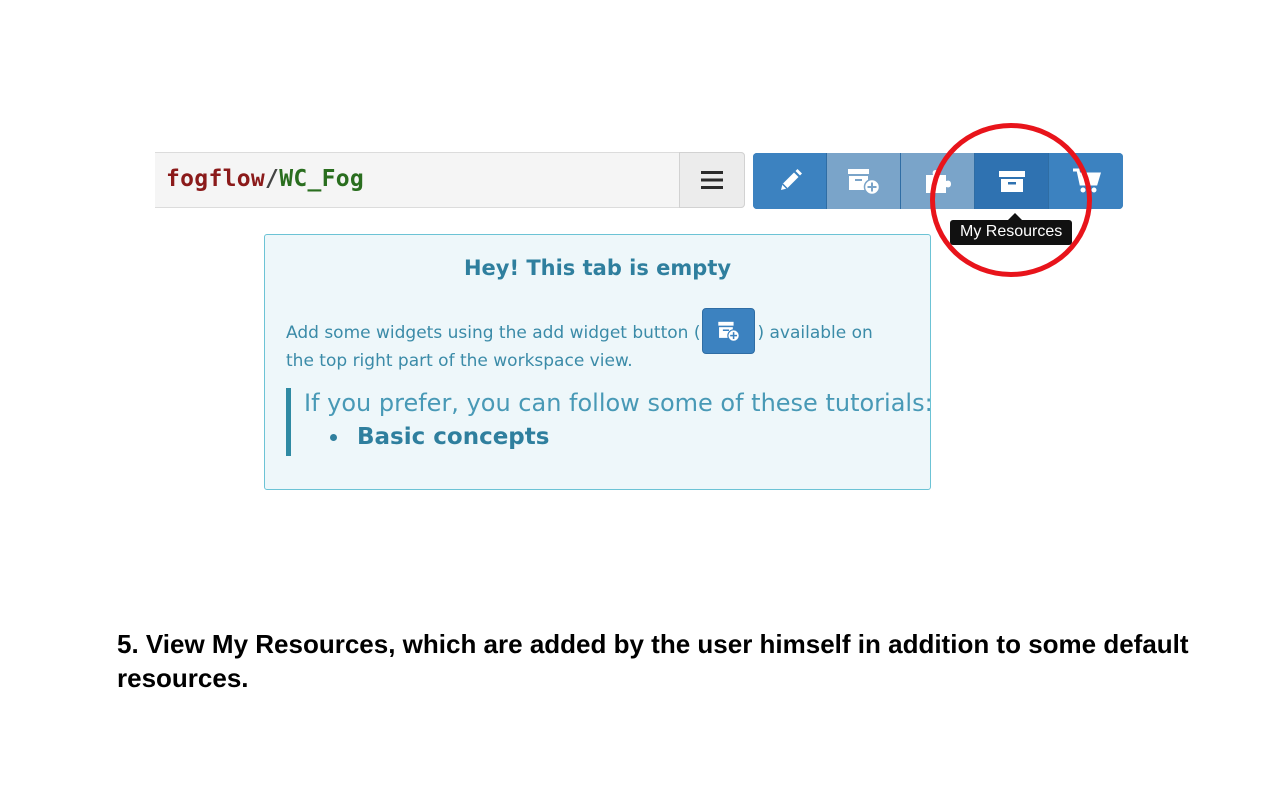 This screenshot has width=1280, height=810. Describe the element at coordinates (1011, 232) in the screenshot. I see `my-resources-tooltip: My Resources` at that location.